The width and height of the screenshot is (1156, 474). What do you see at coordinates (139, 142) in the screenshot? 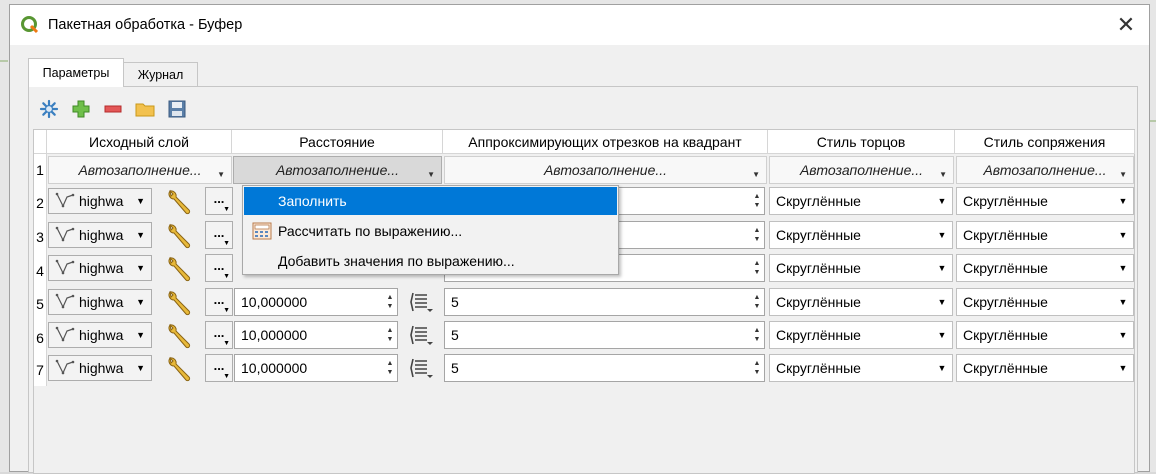
I see `column-header: Исходный слой` at bounding box center [139, 142].